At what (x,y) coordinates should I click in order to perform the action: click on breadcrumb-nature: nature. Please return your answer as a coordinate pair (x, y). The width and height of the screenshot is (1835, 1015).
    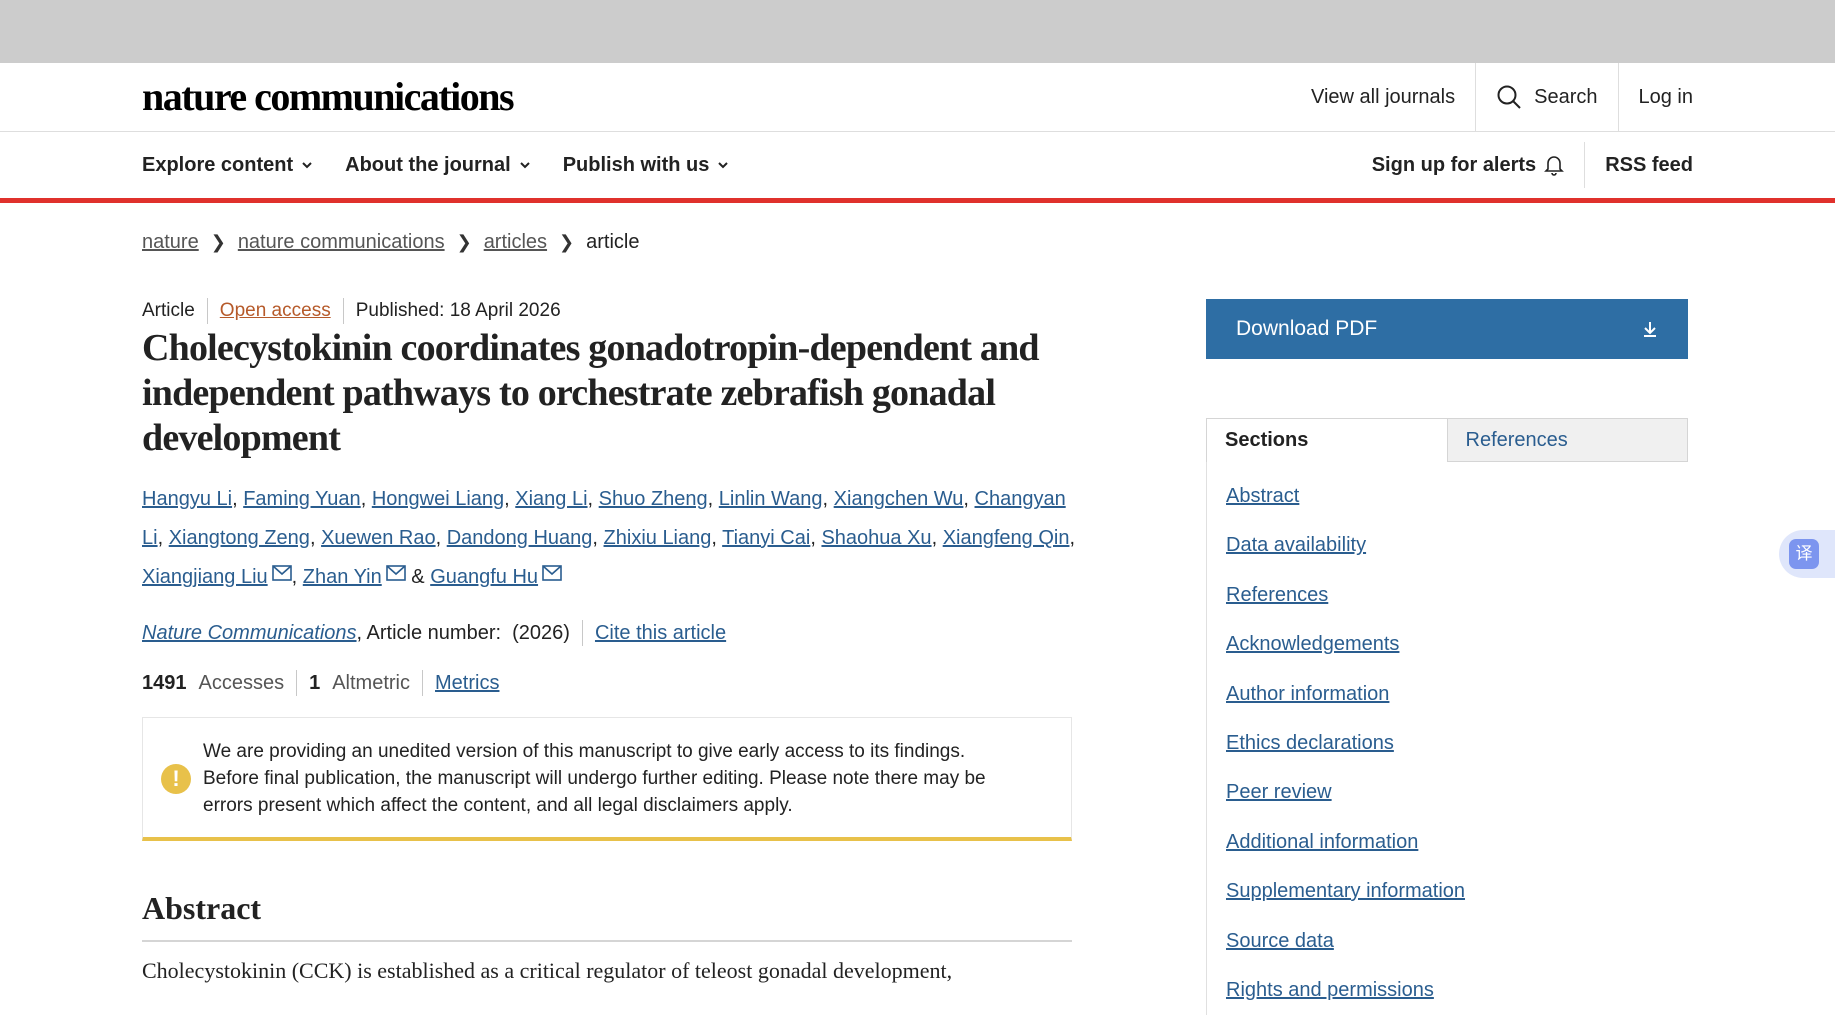
    Looking at the image, I should click on (170, 242).